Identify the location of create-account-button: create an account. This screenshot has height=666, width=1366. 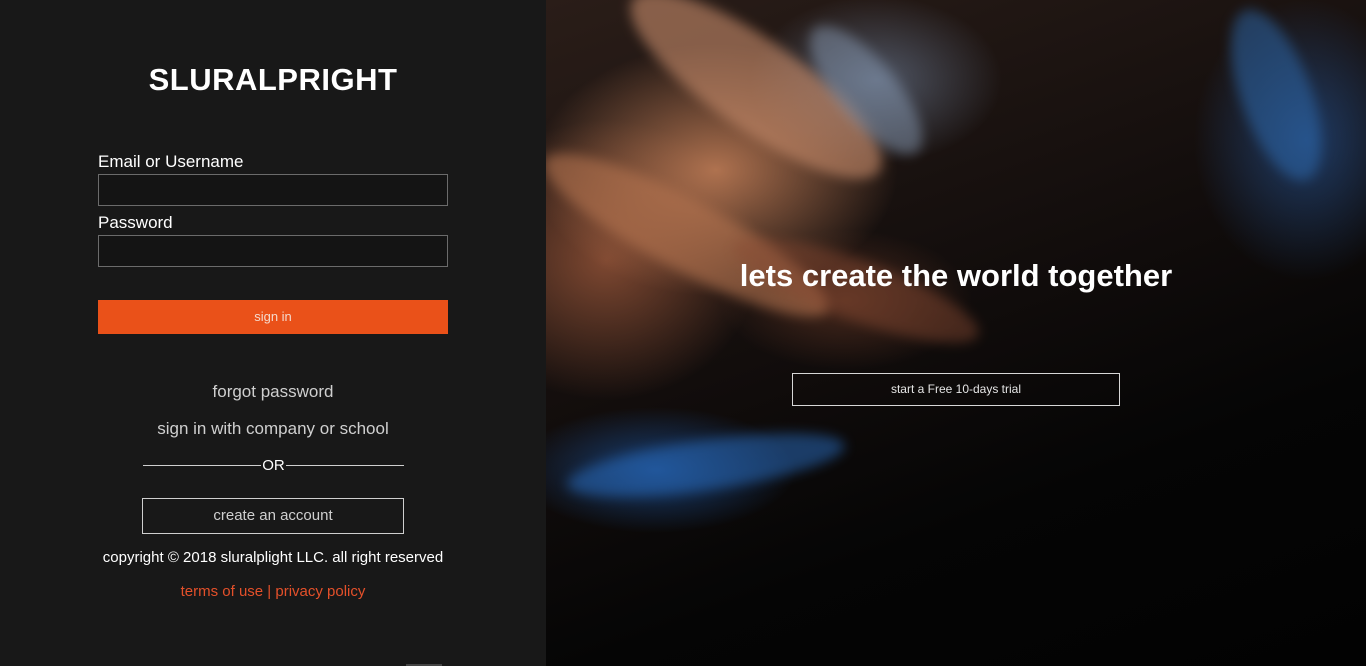
(273, 516).